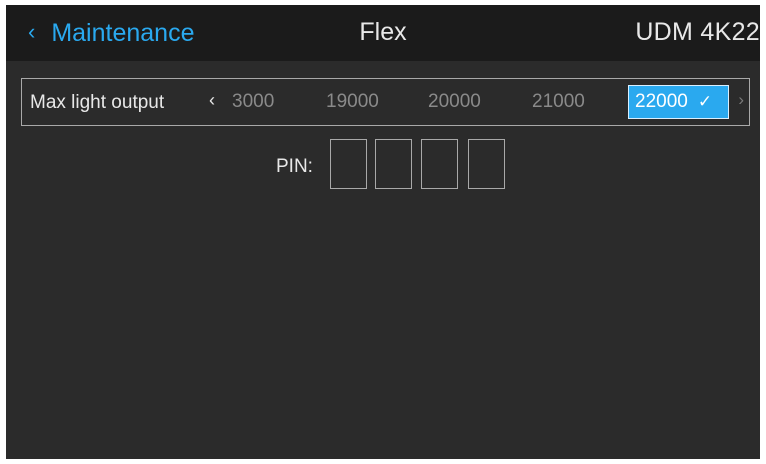  What do you see at coordinates (661, 101) in the screenshot?
I see `selected-value: 22000` at bounding box center [661, 101].